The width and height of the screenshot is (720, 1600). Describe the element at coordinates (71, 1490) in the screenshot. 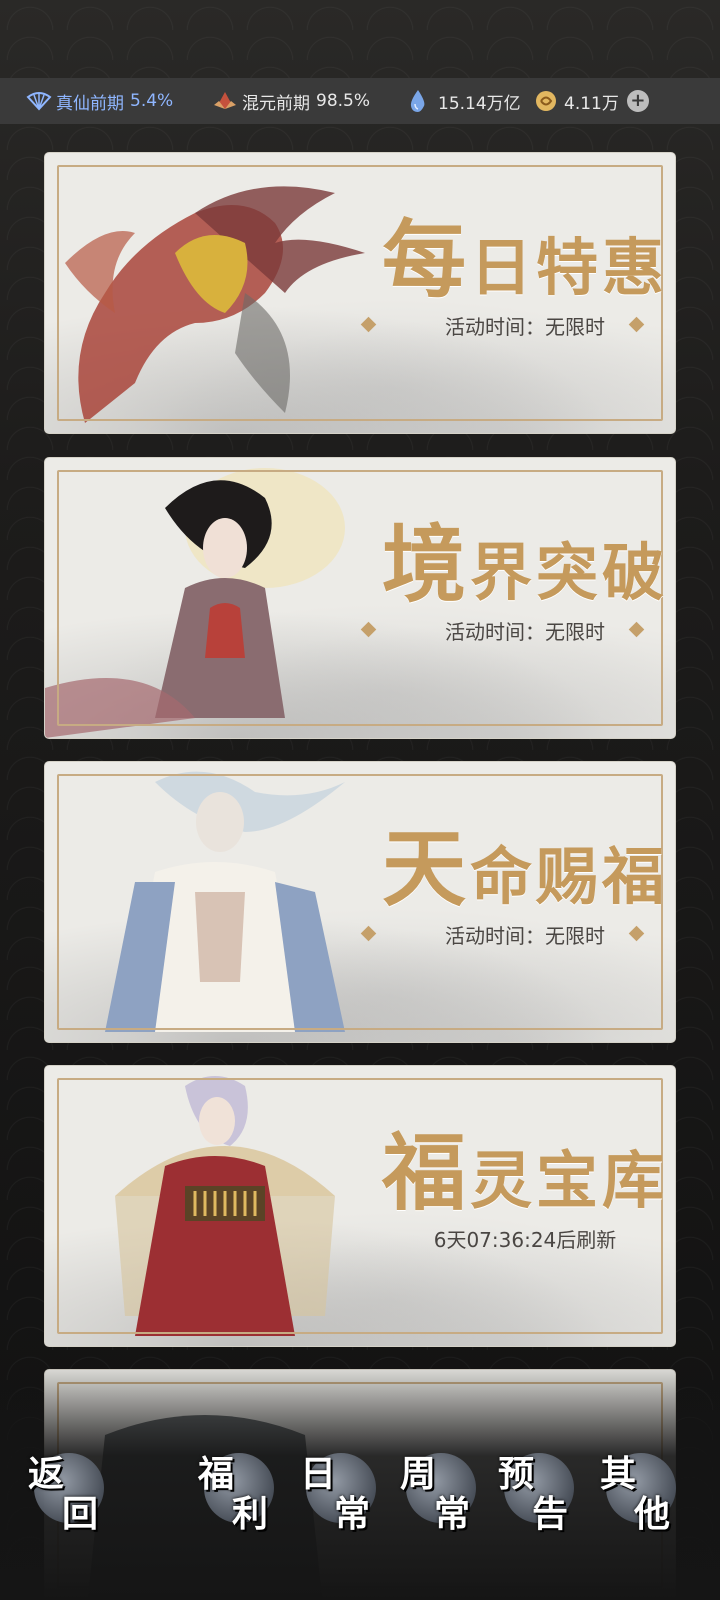

I see `nav-back-button: 返 回` at that location.